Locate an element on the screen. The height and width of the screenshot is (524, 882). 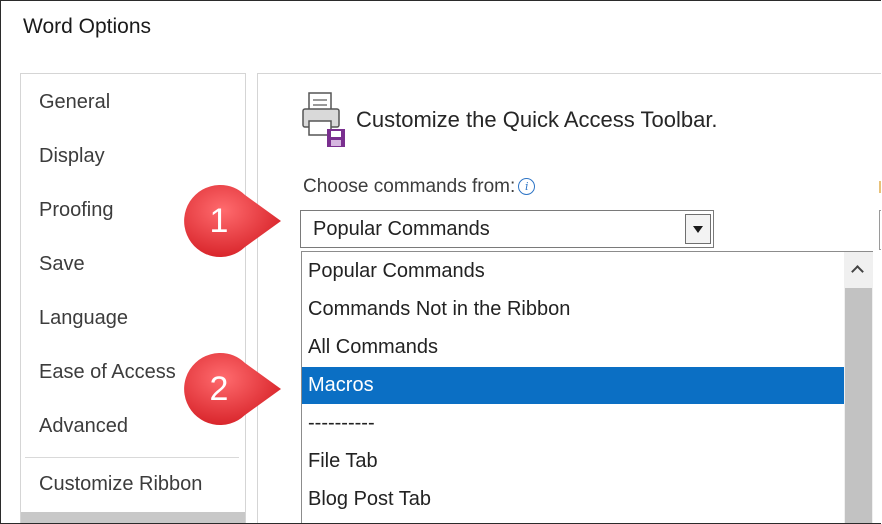
info-icon: i is located at coordinates (527, 186).